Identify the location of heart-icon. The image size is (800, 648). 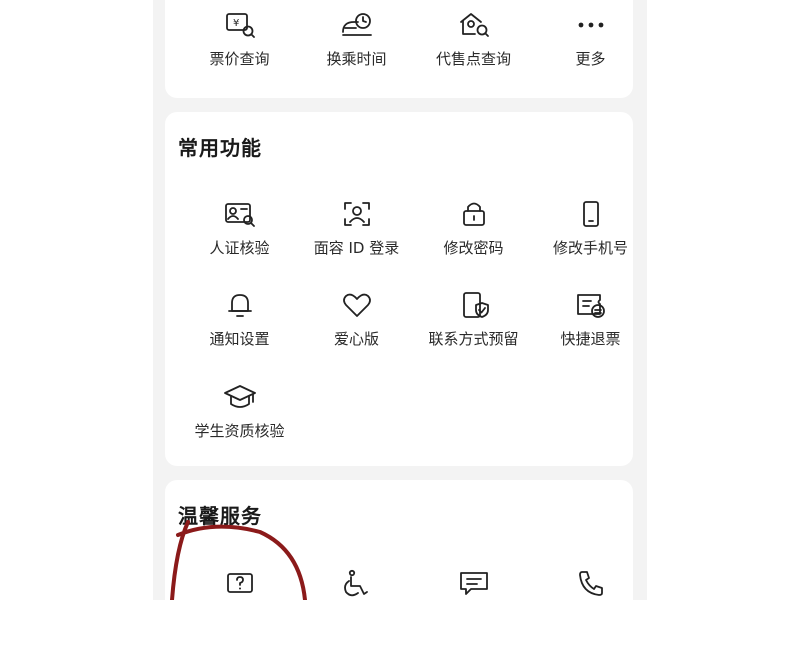
(356, 305).